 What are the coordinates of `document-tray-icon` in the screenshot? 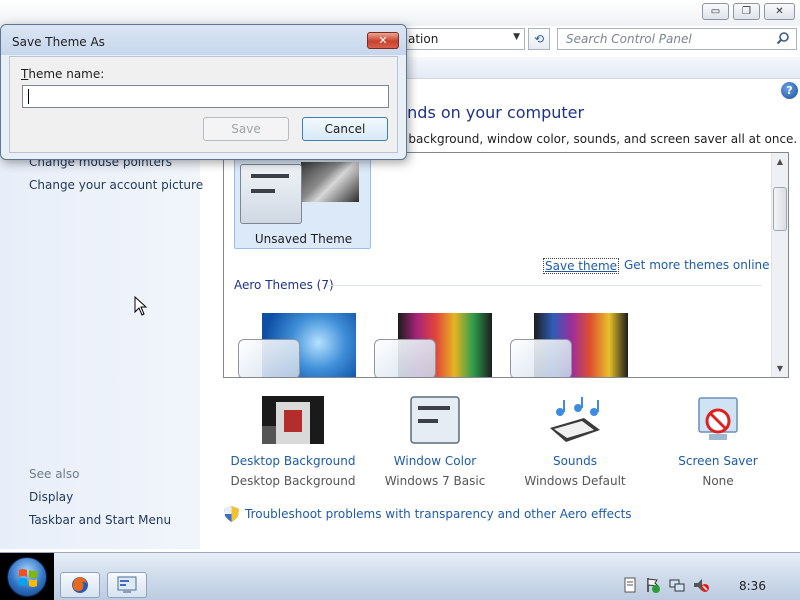 It's located at (630, 585).